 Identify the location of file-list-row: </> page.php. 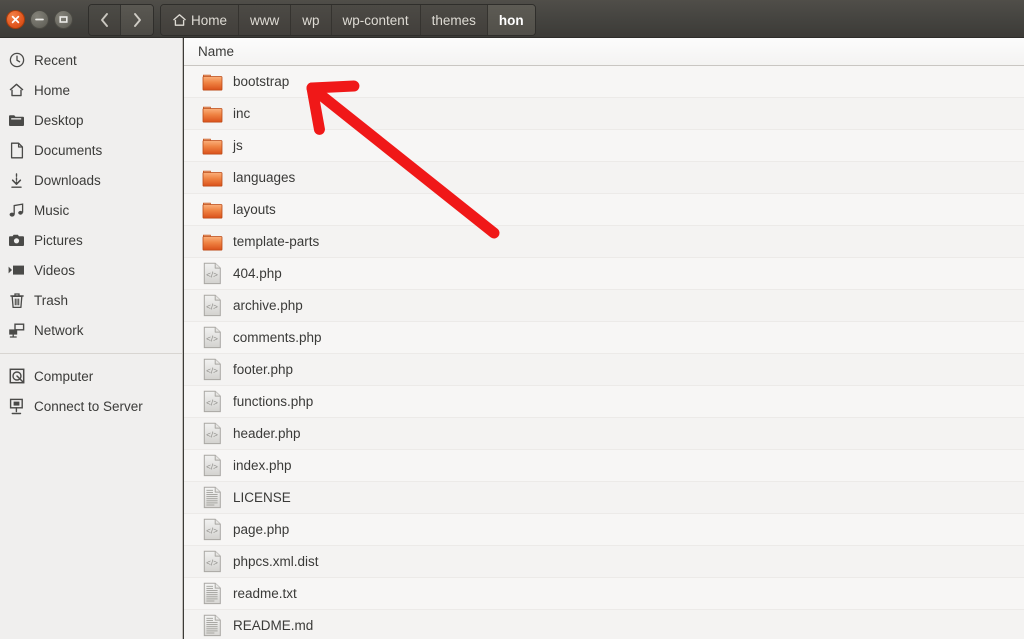
(604, 530).